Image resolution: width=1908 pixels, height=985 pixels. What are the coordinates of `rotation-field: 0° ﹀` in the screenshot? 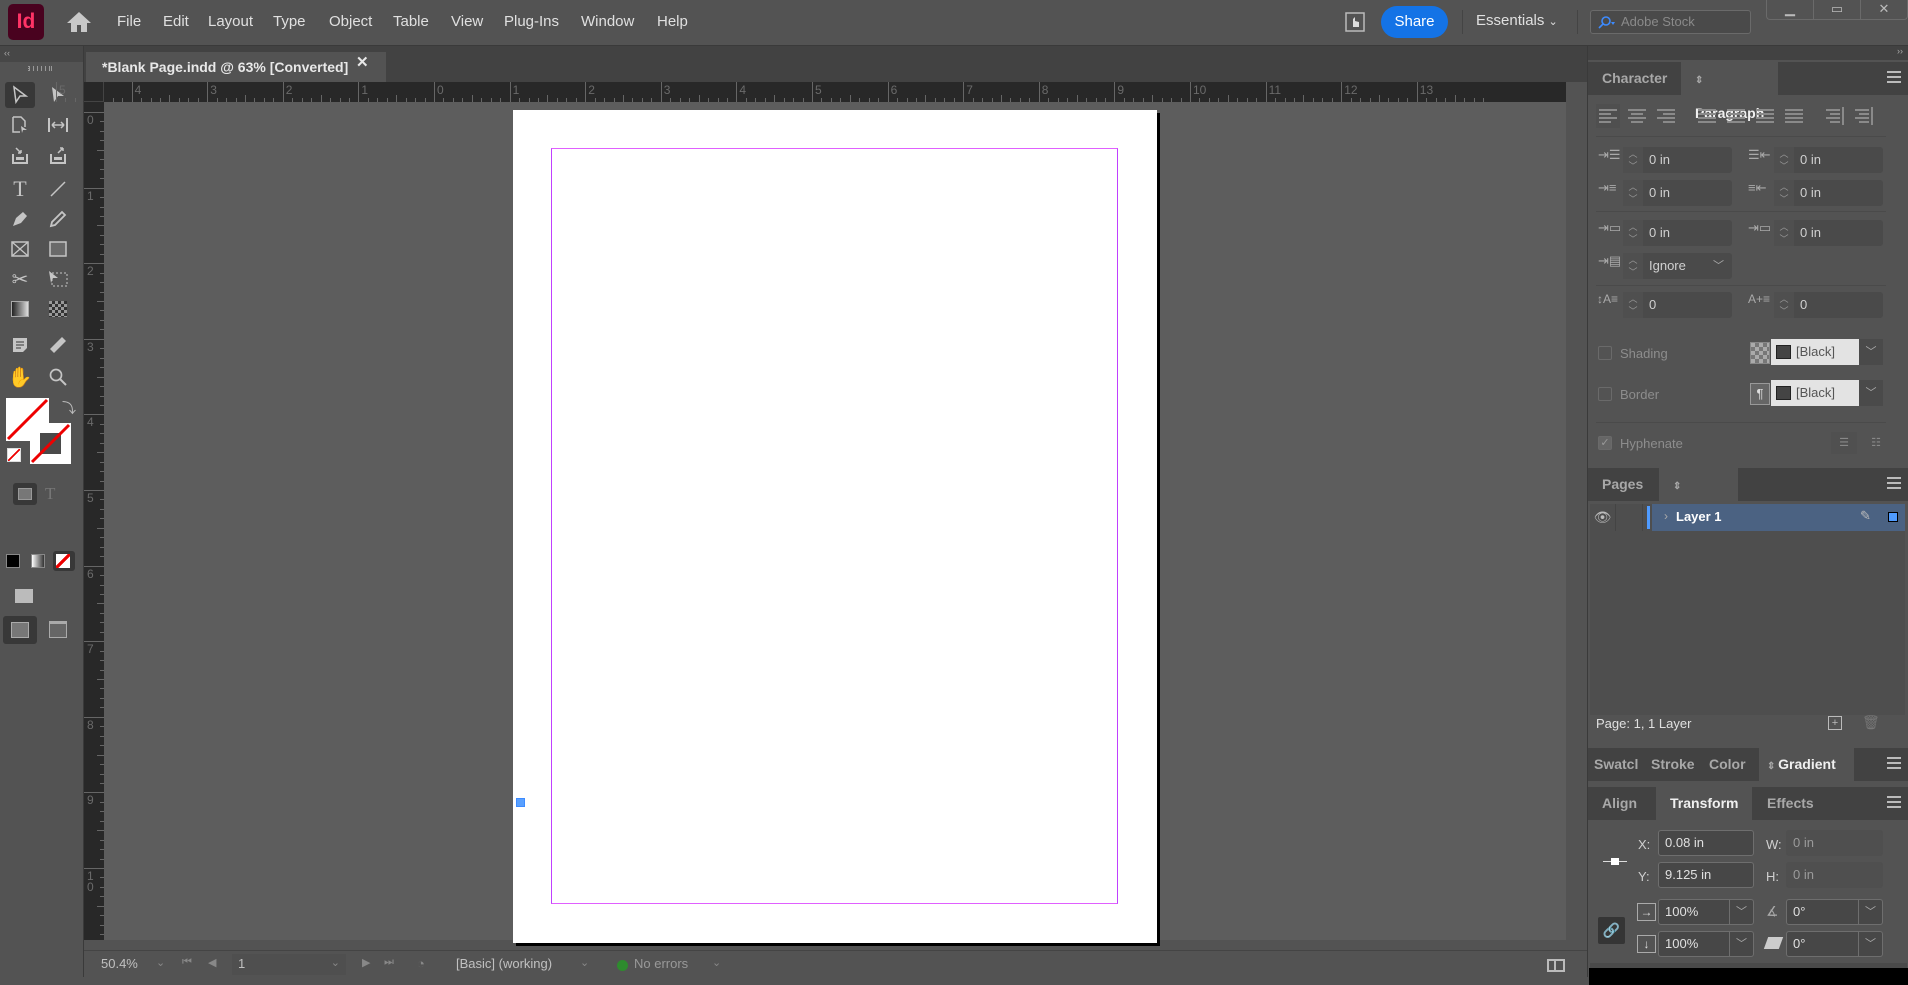 It's located at (1834, 912).